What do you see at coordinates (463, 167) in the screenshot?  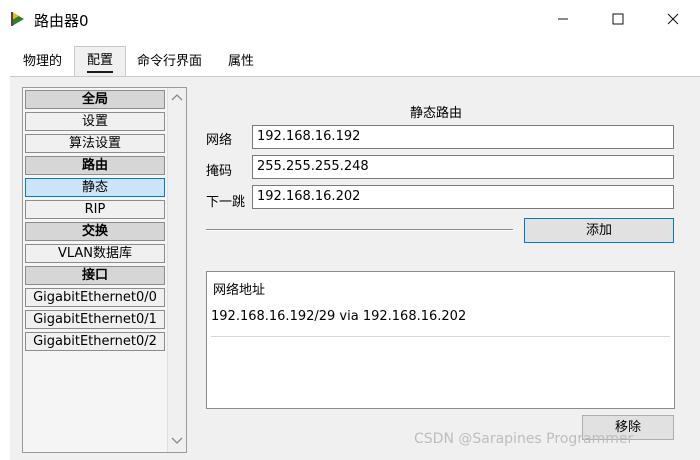 I see `mask-input: 255.255.255.248` at bounding box center [463, 167].